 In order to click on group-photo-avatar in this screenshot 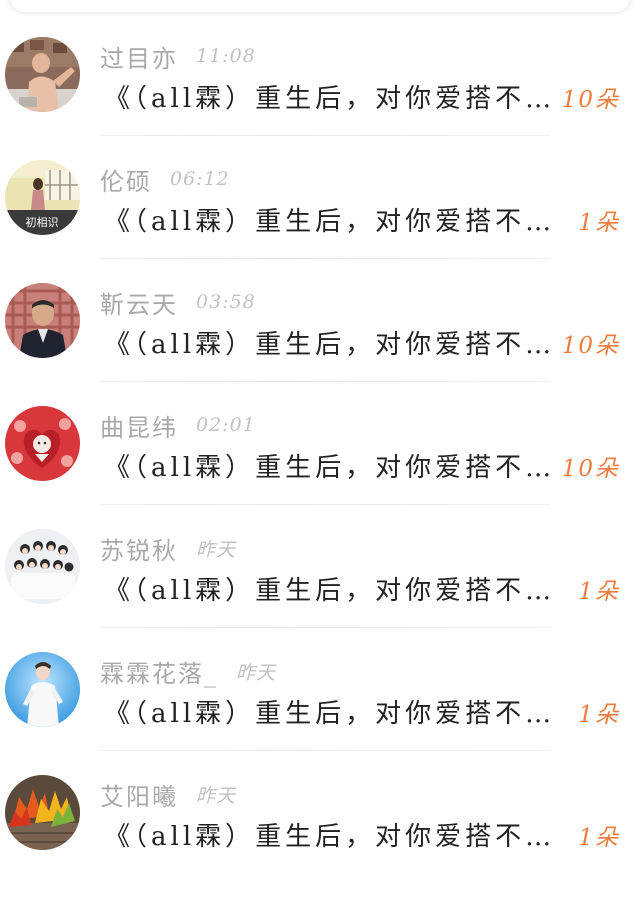, I will do `click(42, 566)`.